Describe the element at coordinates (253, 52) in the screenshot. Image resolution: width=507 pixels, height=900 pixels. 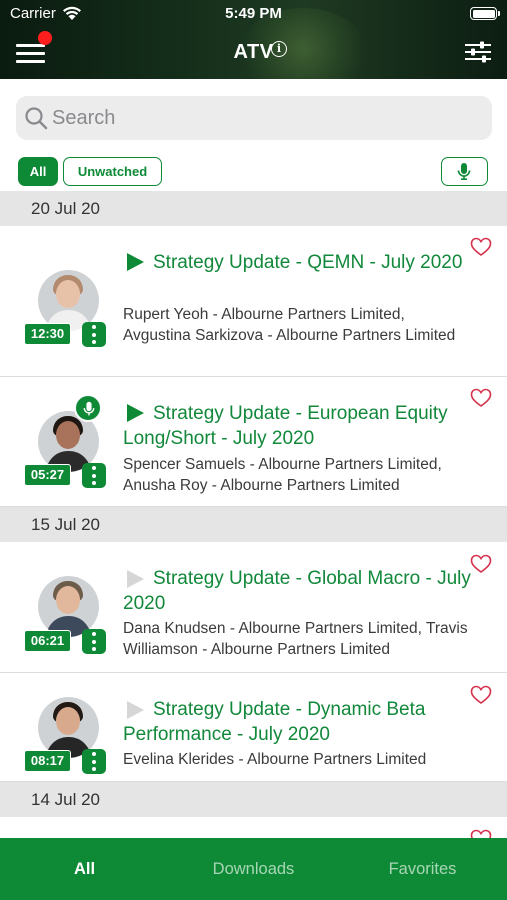
I see `page-title: ATV` at that location.